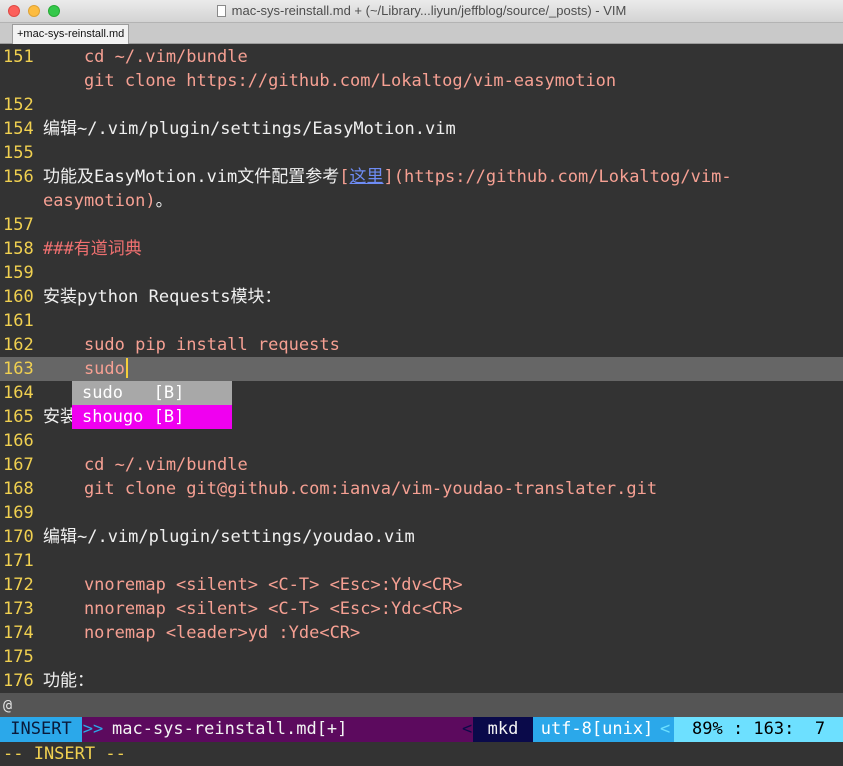 Image resolution: width=843 pixels, height=766 pixels. Describe the element at coordinates (126, 368) in the screenshot. I see `text-cursor` at that location.